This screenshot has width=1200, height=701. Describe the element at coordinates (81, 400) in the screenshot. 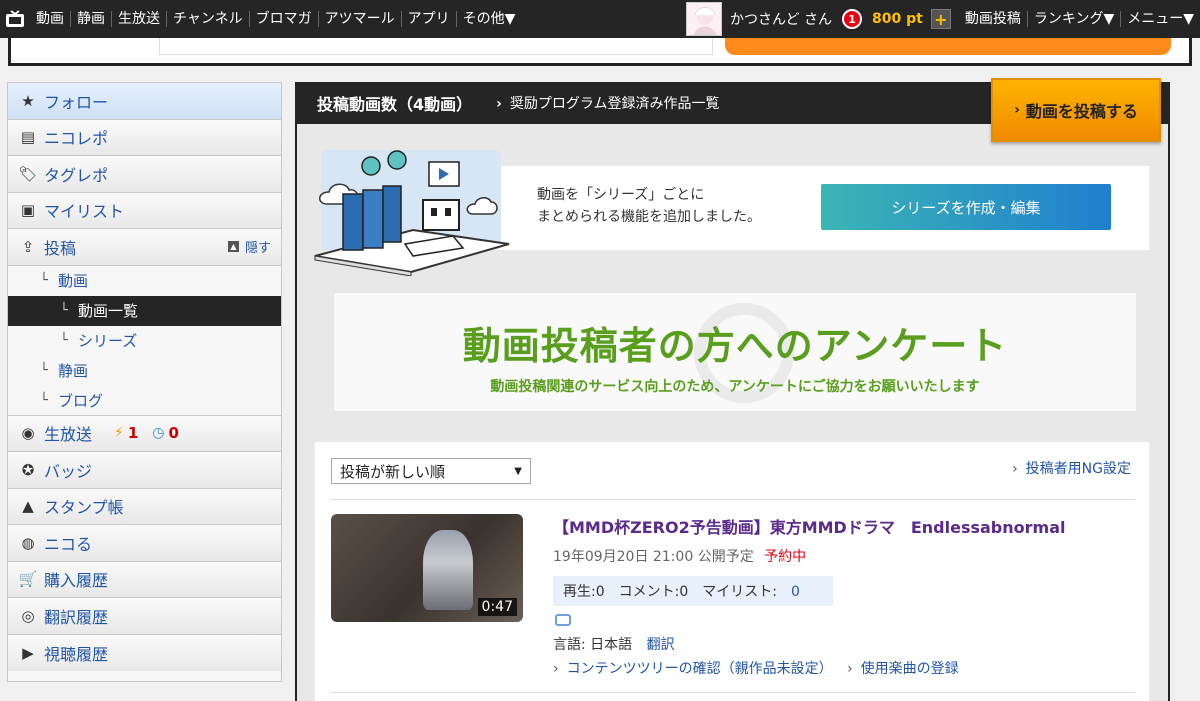

I see `sidebar-sub-label: ブログ` at that location.